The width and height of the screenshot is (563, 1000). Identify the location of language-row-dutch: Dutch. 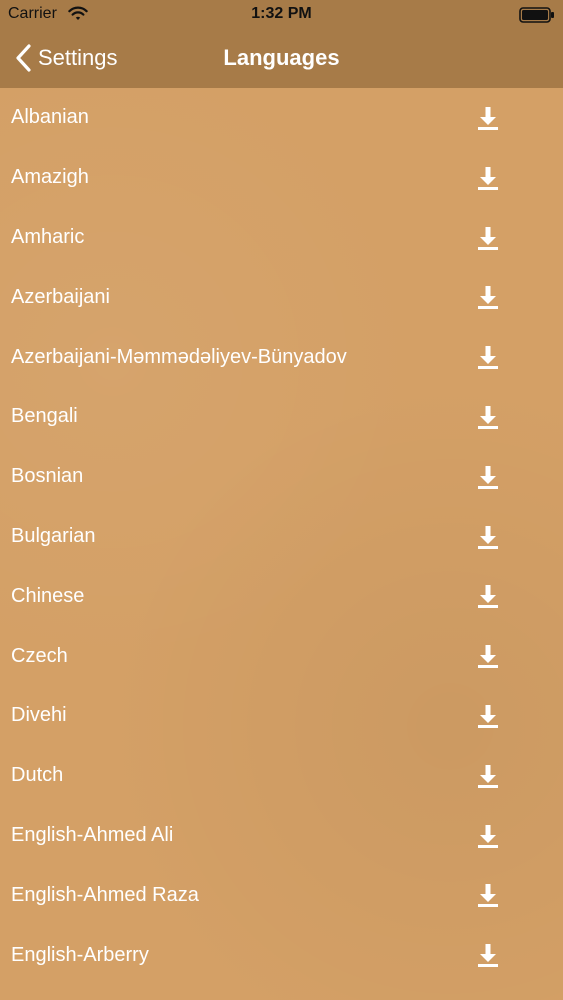
(281, 776).